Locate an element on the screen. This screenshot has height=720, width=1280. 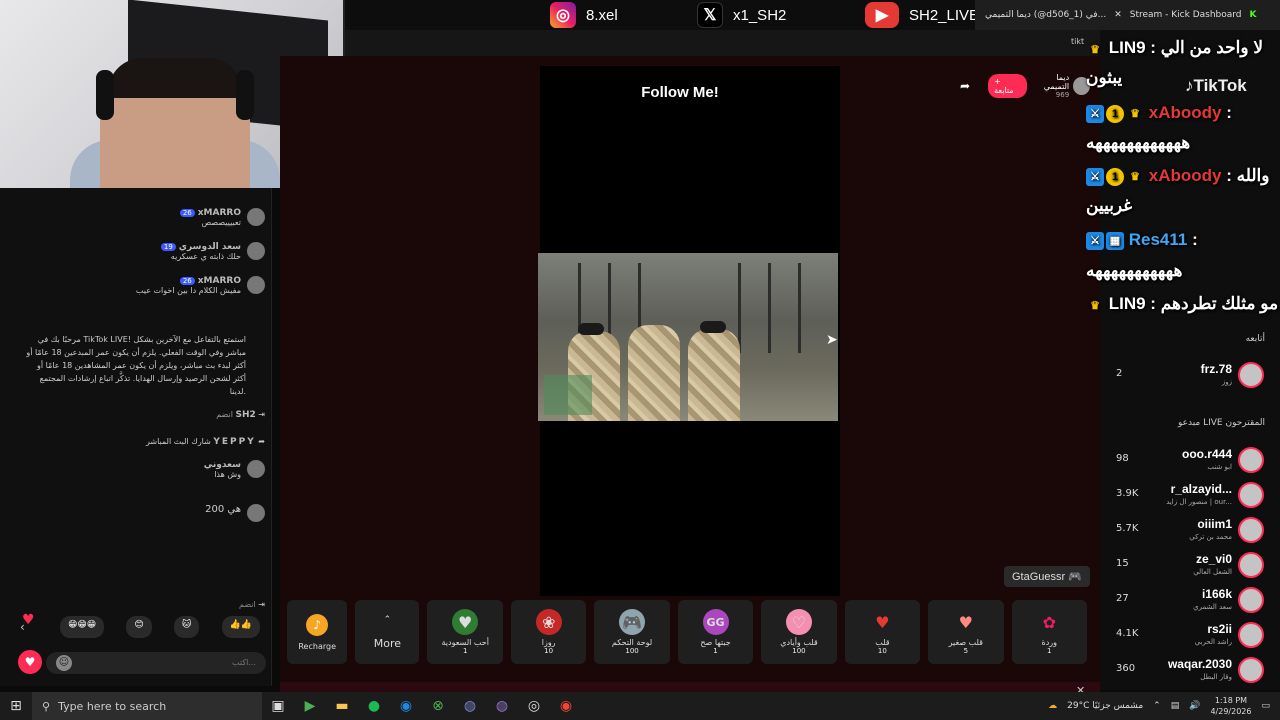
streamer-header: ➦ + متابعة ديما التميمي 969 is located at coordinates (1025, 86).